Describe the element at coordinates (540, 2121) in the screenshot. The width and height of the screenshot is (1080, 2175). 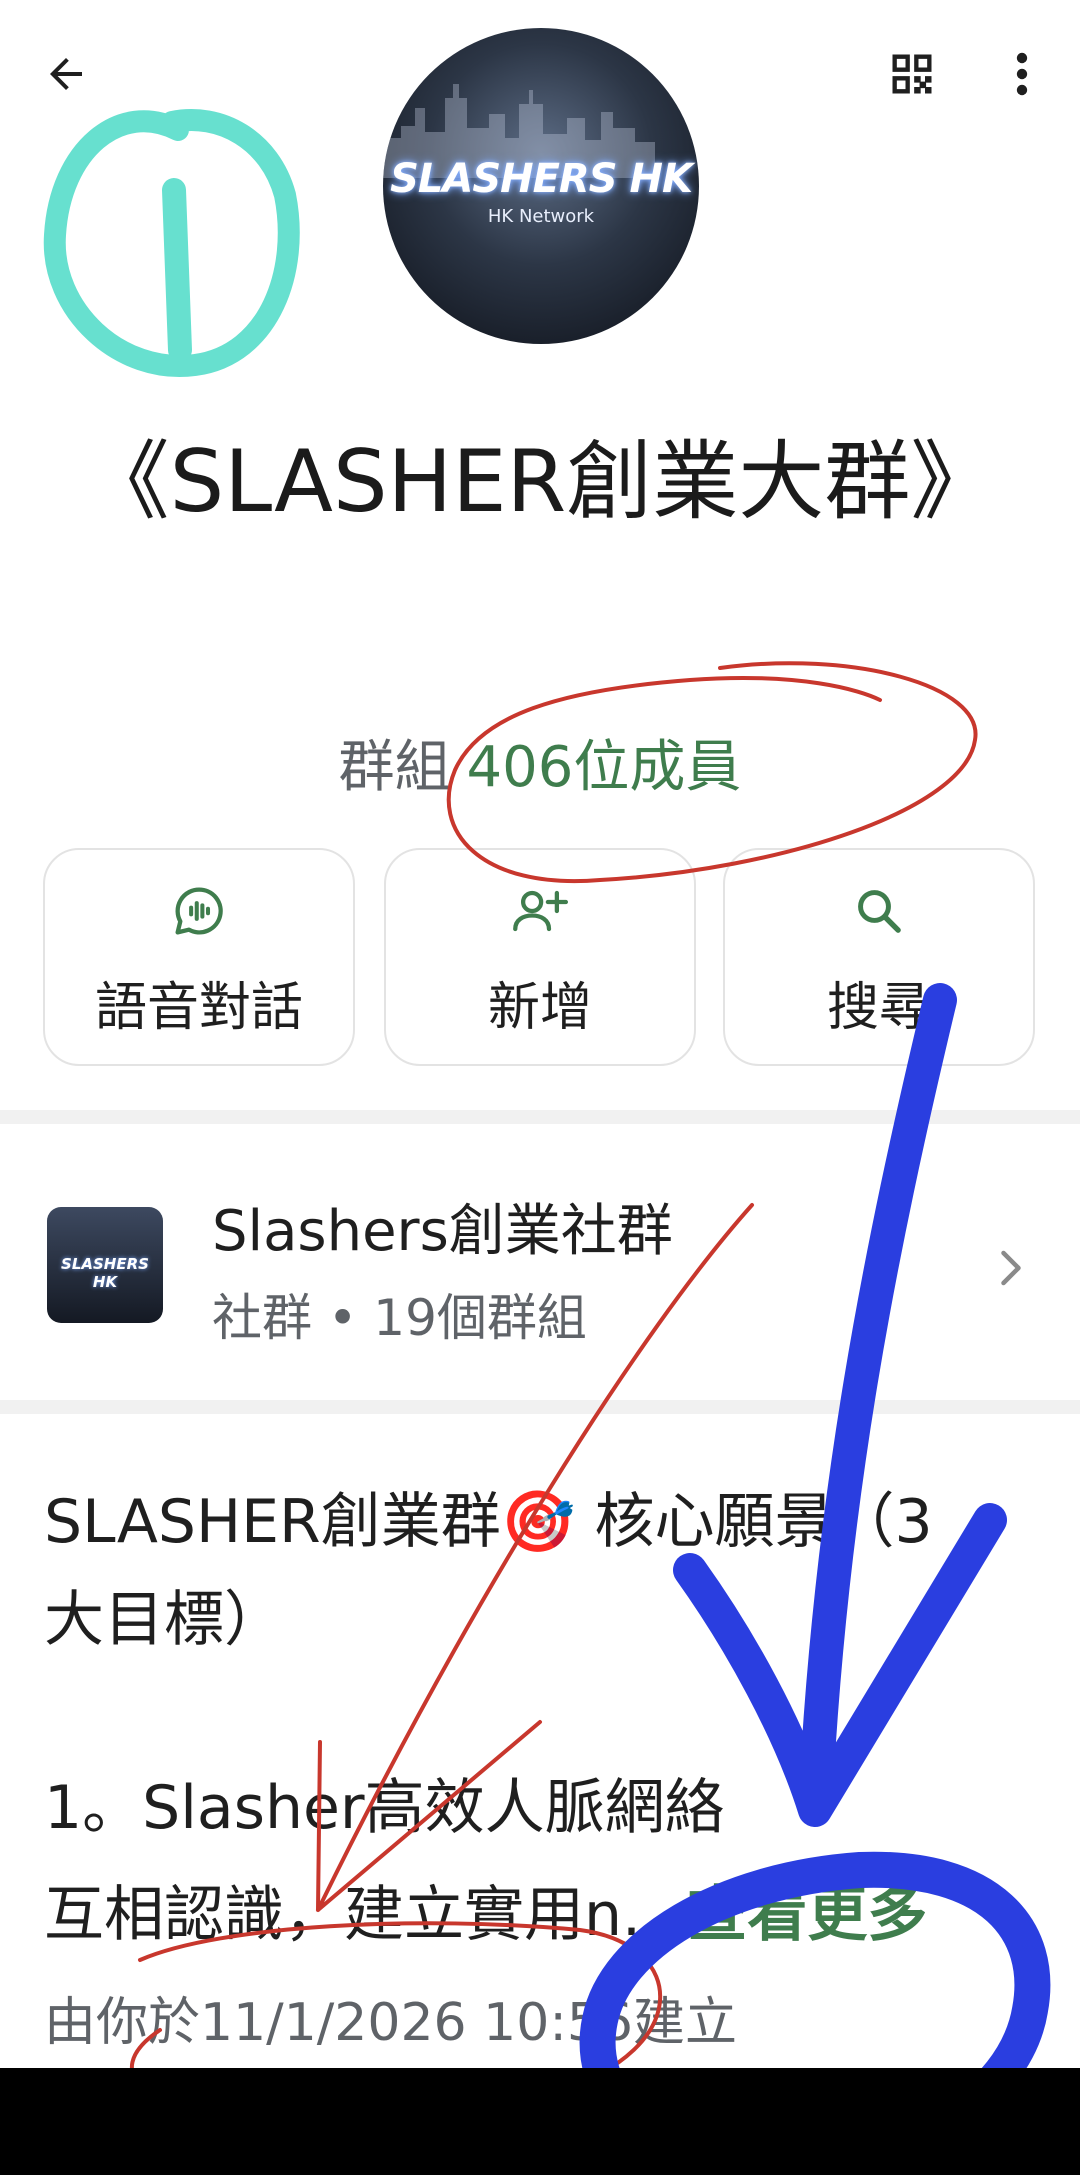
I see `system-nav-bar` at that location.